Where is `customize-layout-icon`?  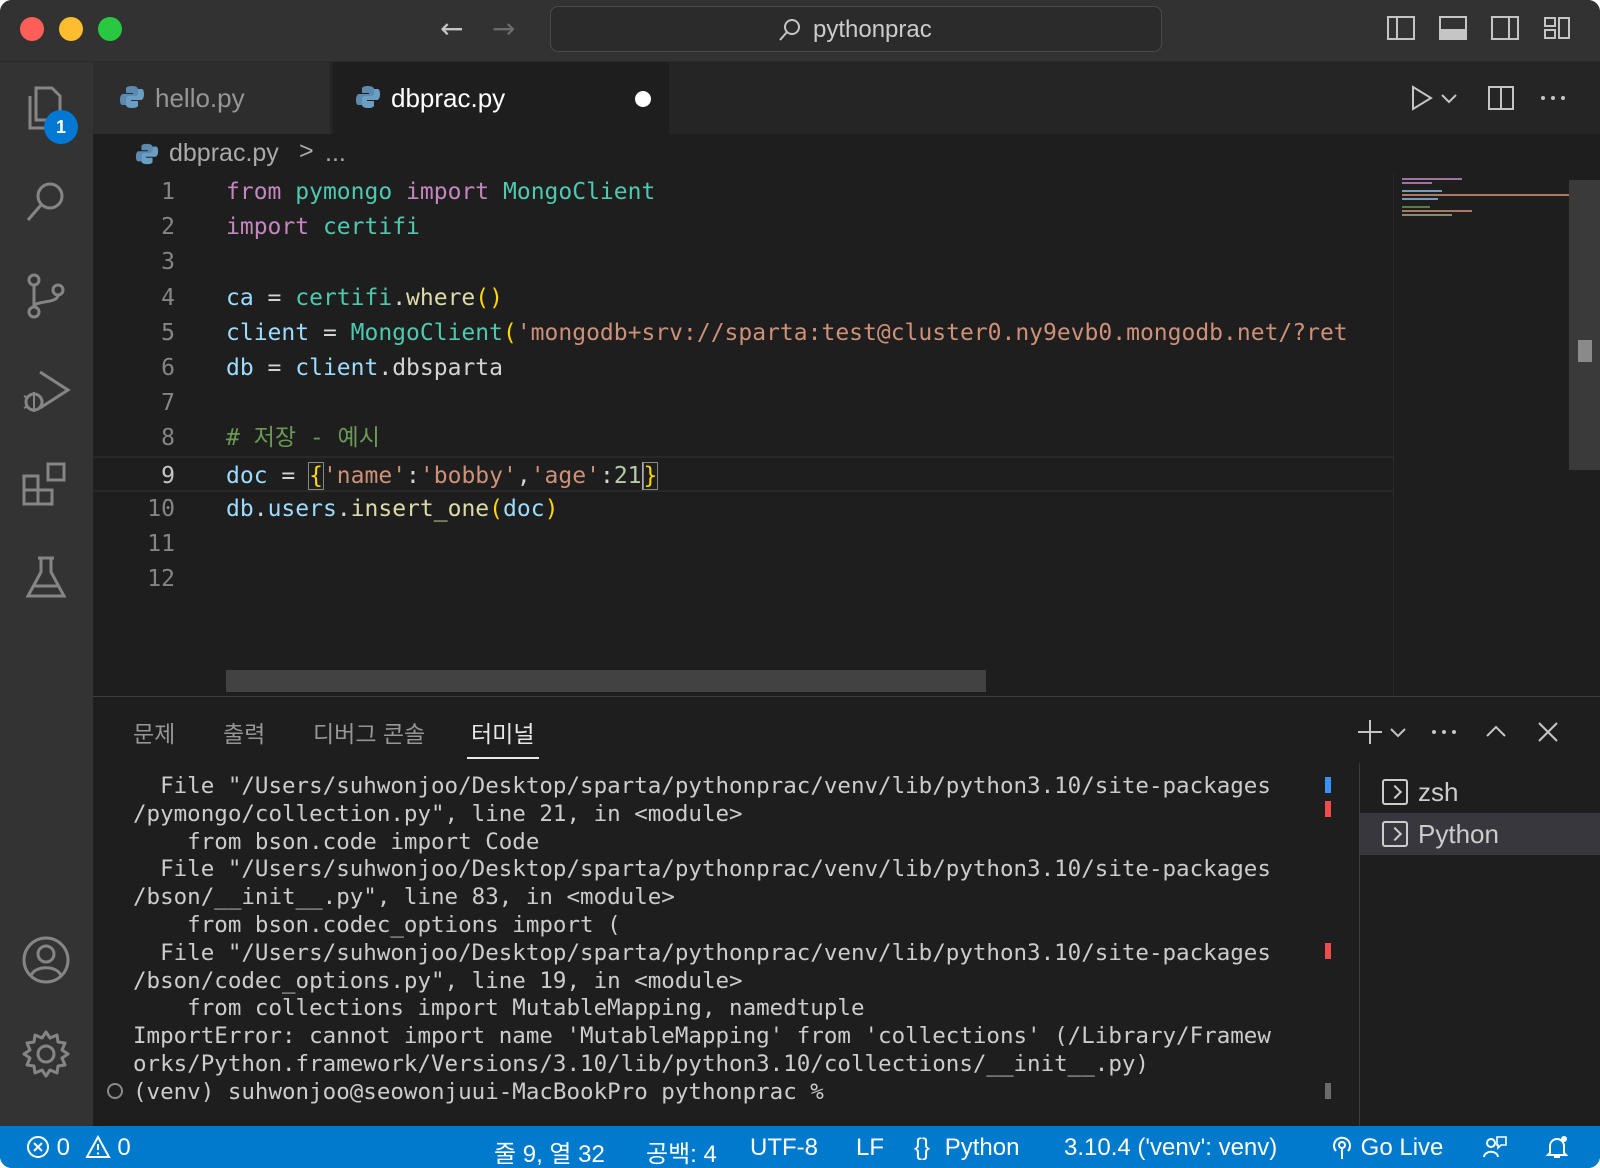
customize-layout-icon is located at coordinates (1557, 28).